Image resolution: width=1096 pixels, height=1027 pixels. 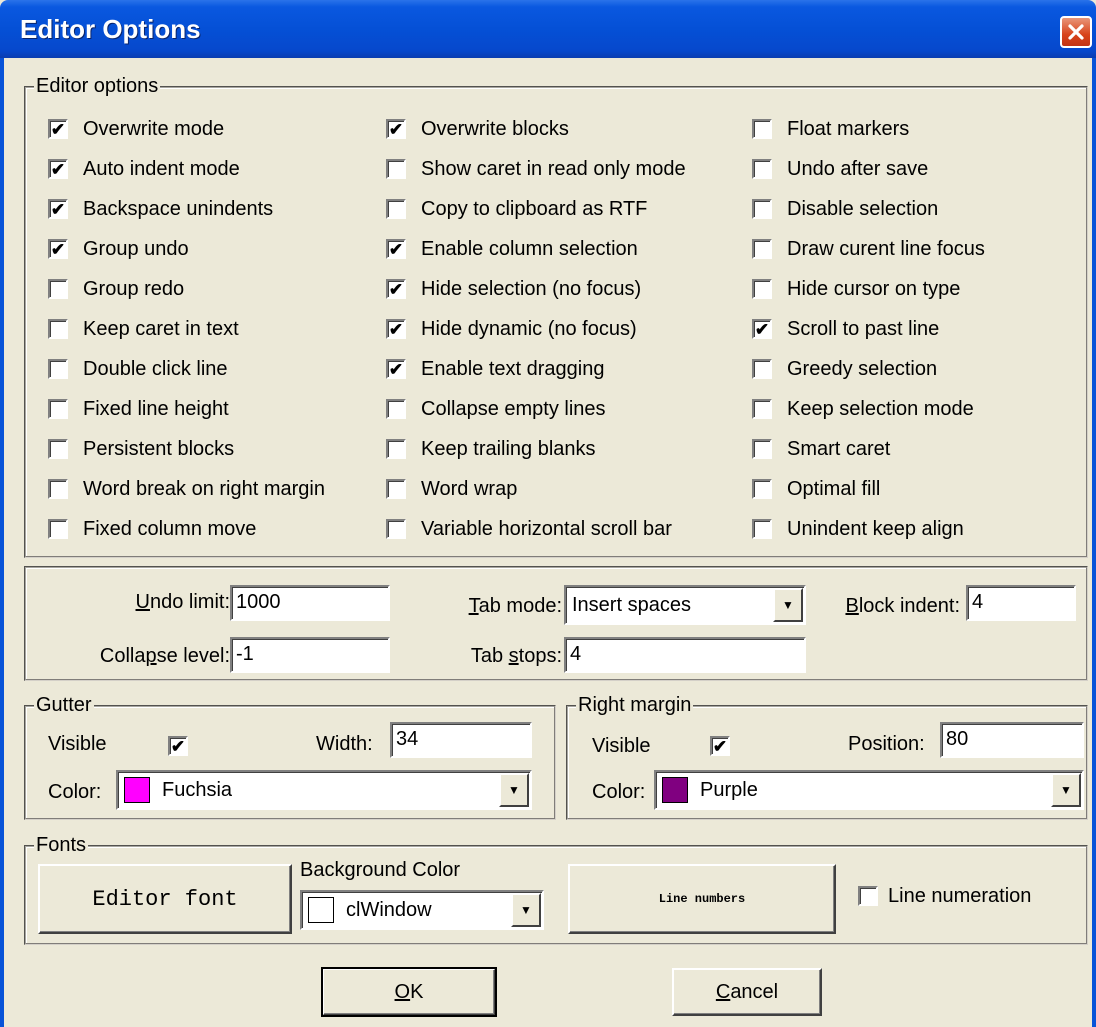 I want to click on option-checkbox-row: ✔ Auto indent mode, so click(x=144, y=169).